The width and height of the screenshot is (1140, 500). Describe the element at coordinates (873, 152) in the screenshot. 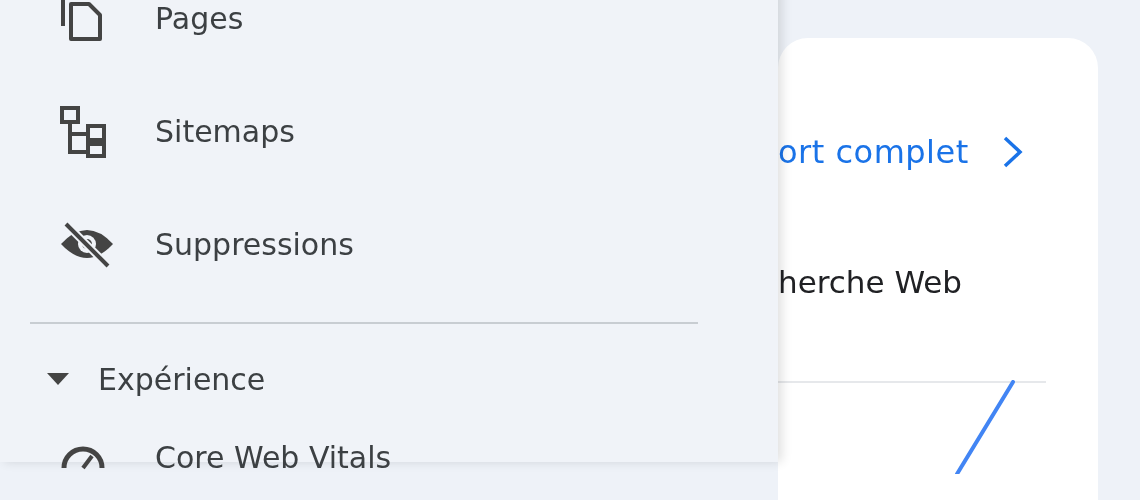

I see `report-link: ort complet` at that location.